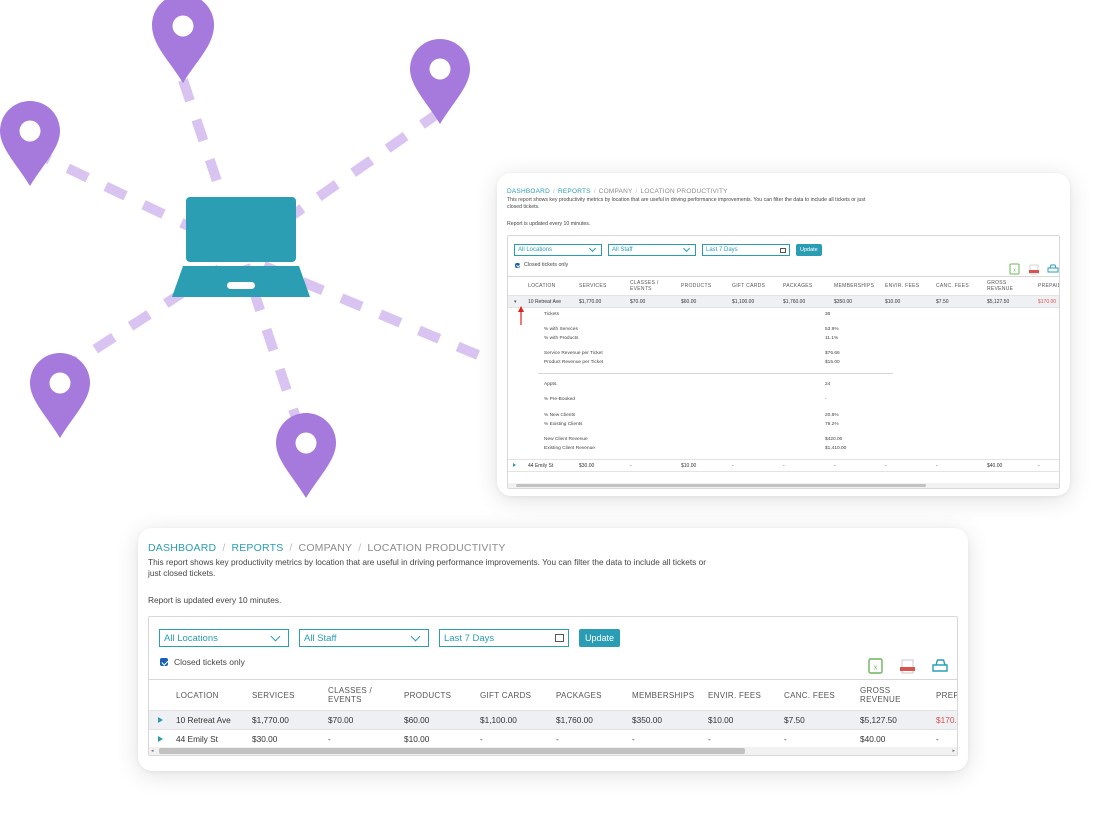 This screenshot has height=817, width=1117. I want to click on detail-value: 20.8%, so click(832, 415).